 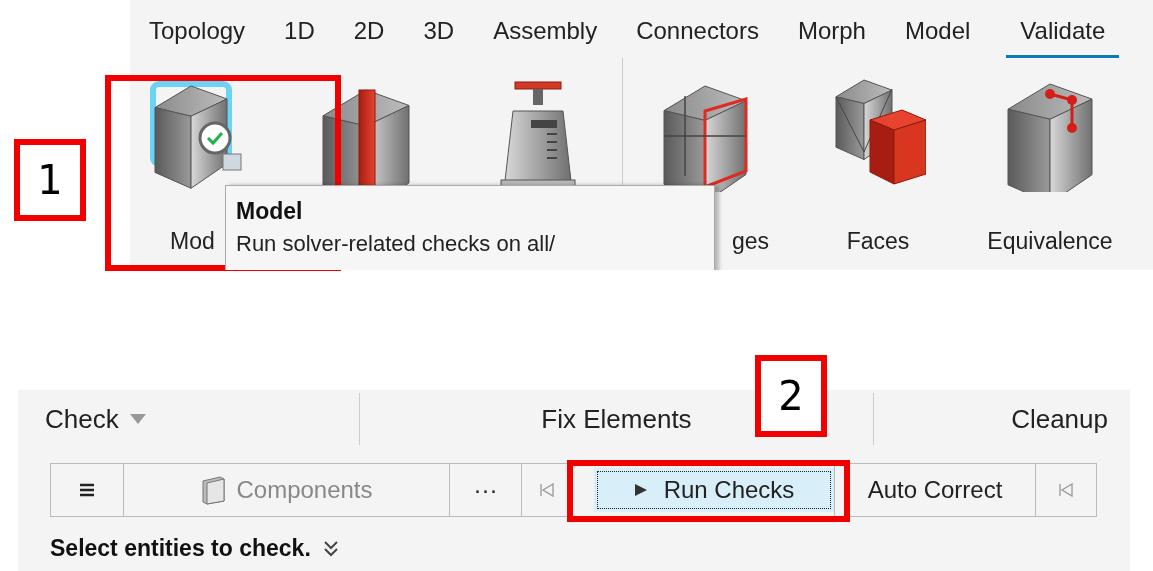 I want to click on section-tab: Cleanup, so click(x=1059, y=419).